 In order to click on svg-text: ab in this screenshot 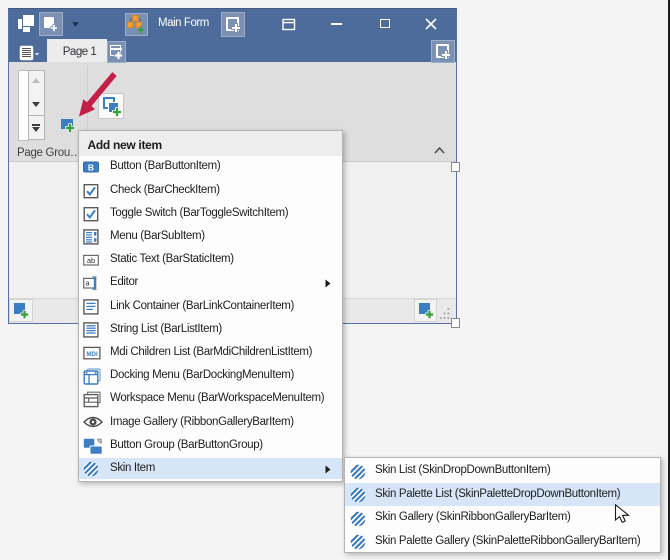, I will do `click(91, 260)`.